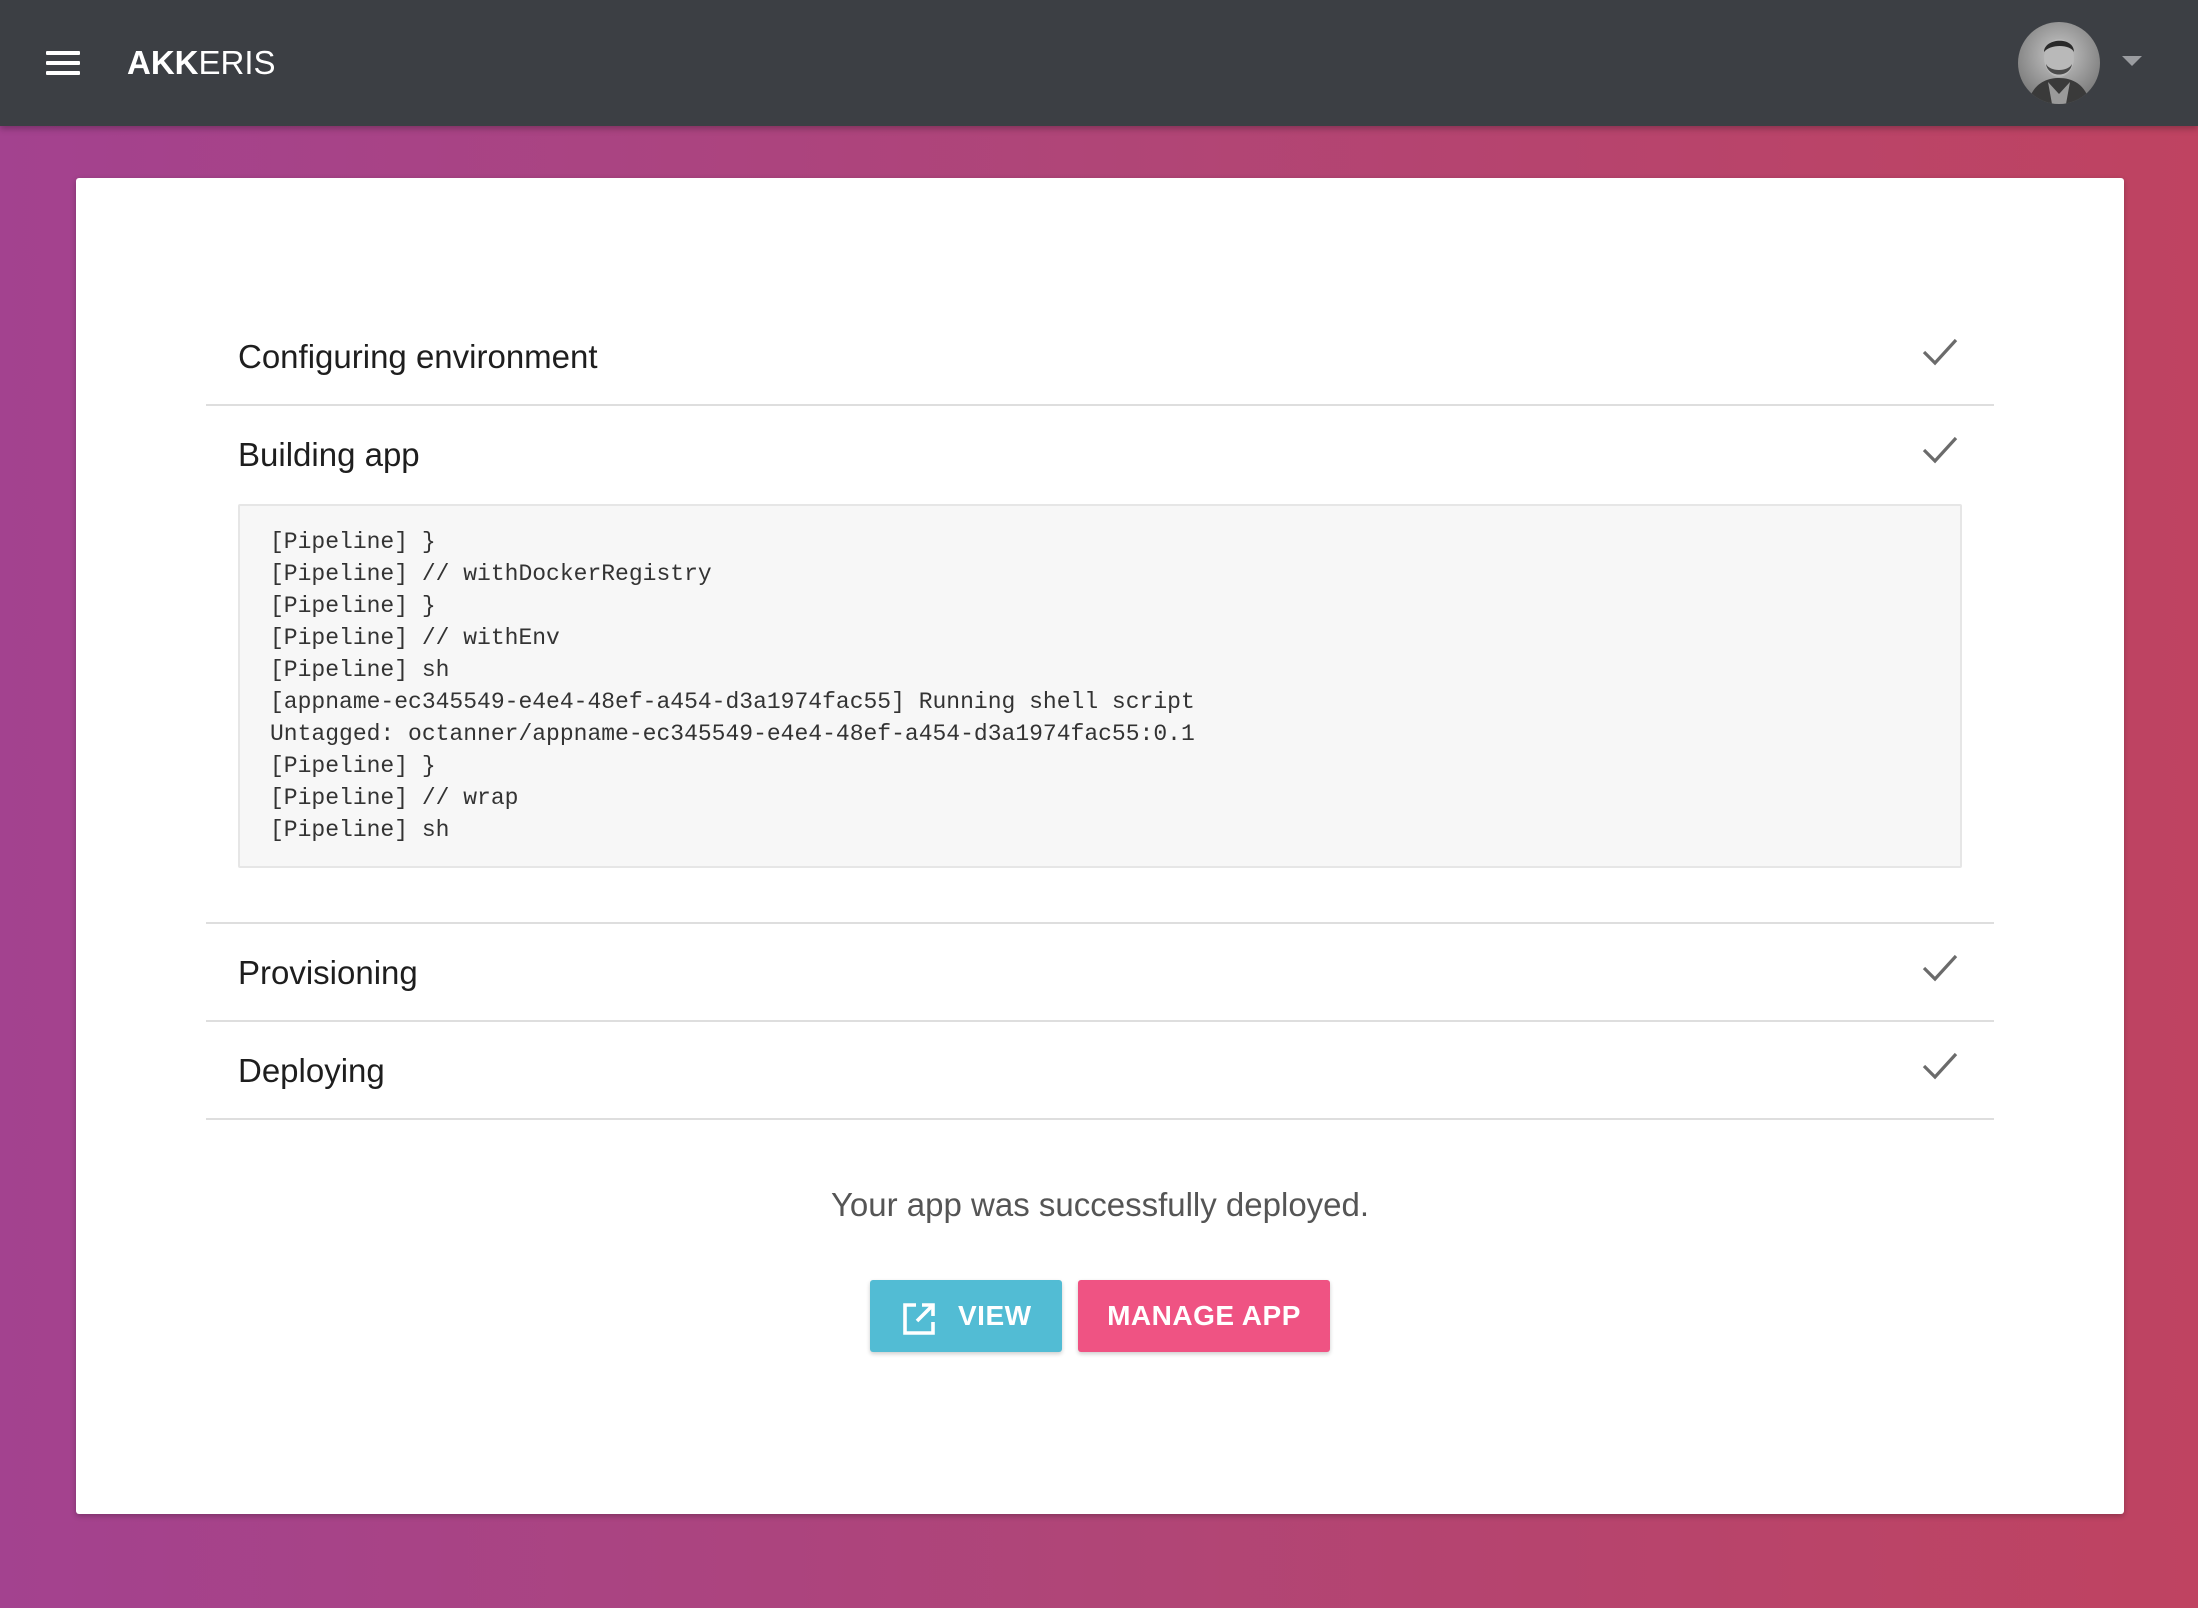 The height and width of the screenshot is (1608, 2198). Describe the element at coordinates (1100, 1071) in the screenshot. I see `step-deploying: Deploying` at that location.